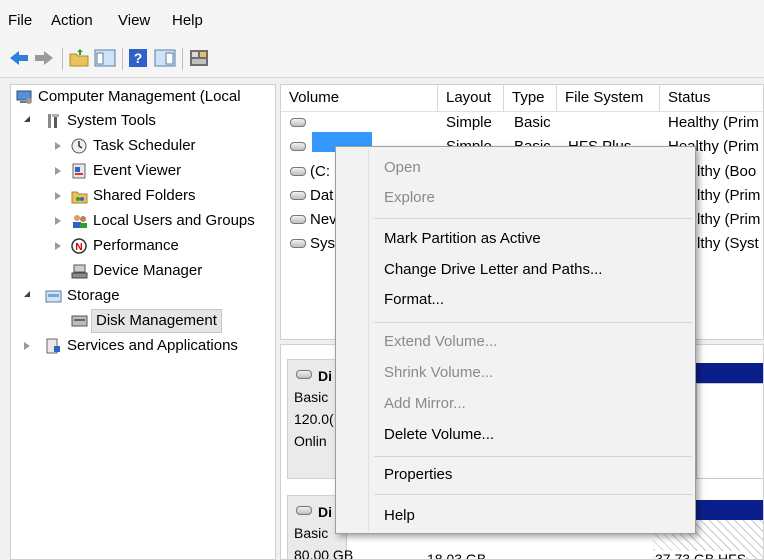  What do you see at coordinates (409, 198) in the screenshot?
I see `menu-item-explore: Explore` at bounding box center [409, 198].